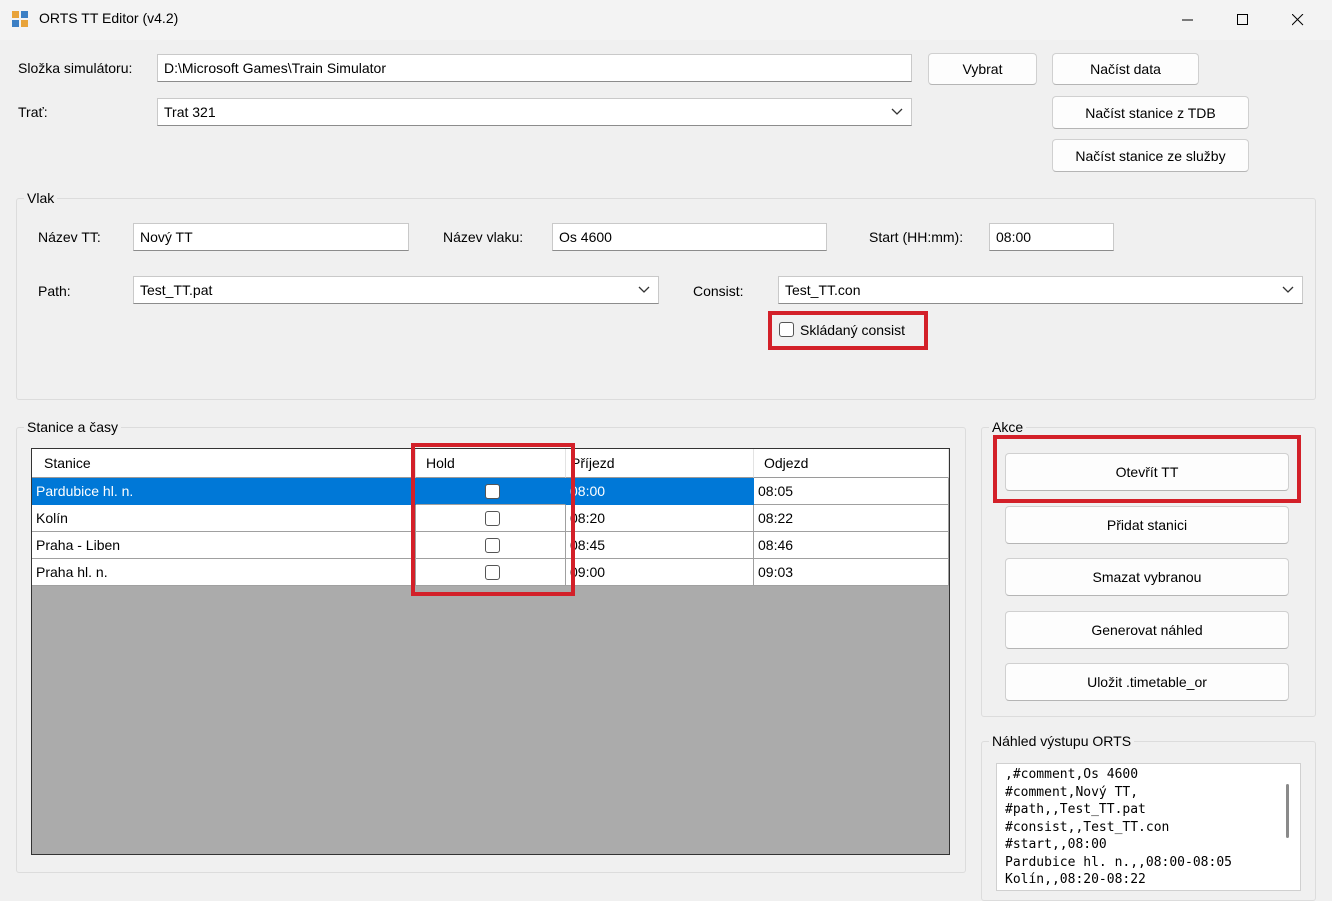 The width and height of the screenshot is (1332, 901). What do you see at coordinates (271, 237) in the screenshot?
I see `tt-name-input: Nový TT` at bounding box center [271, 237].